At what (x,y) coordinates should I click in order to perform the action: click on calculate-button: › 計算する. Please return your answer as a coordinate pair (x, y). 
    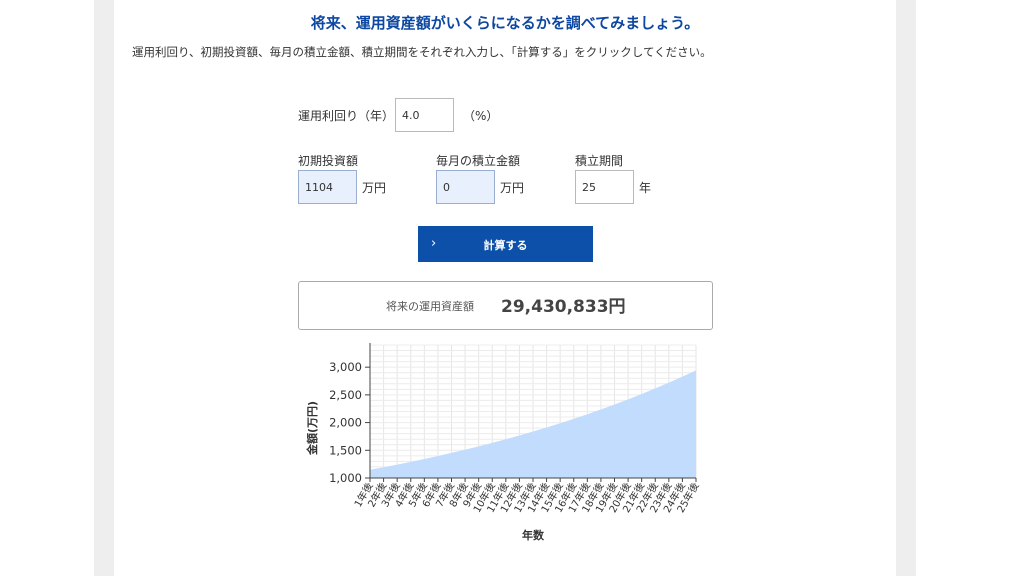
    Looking at the image, I should click on (505, 244).